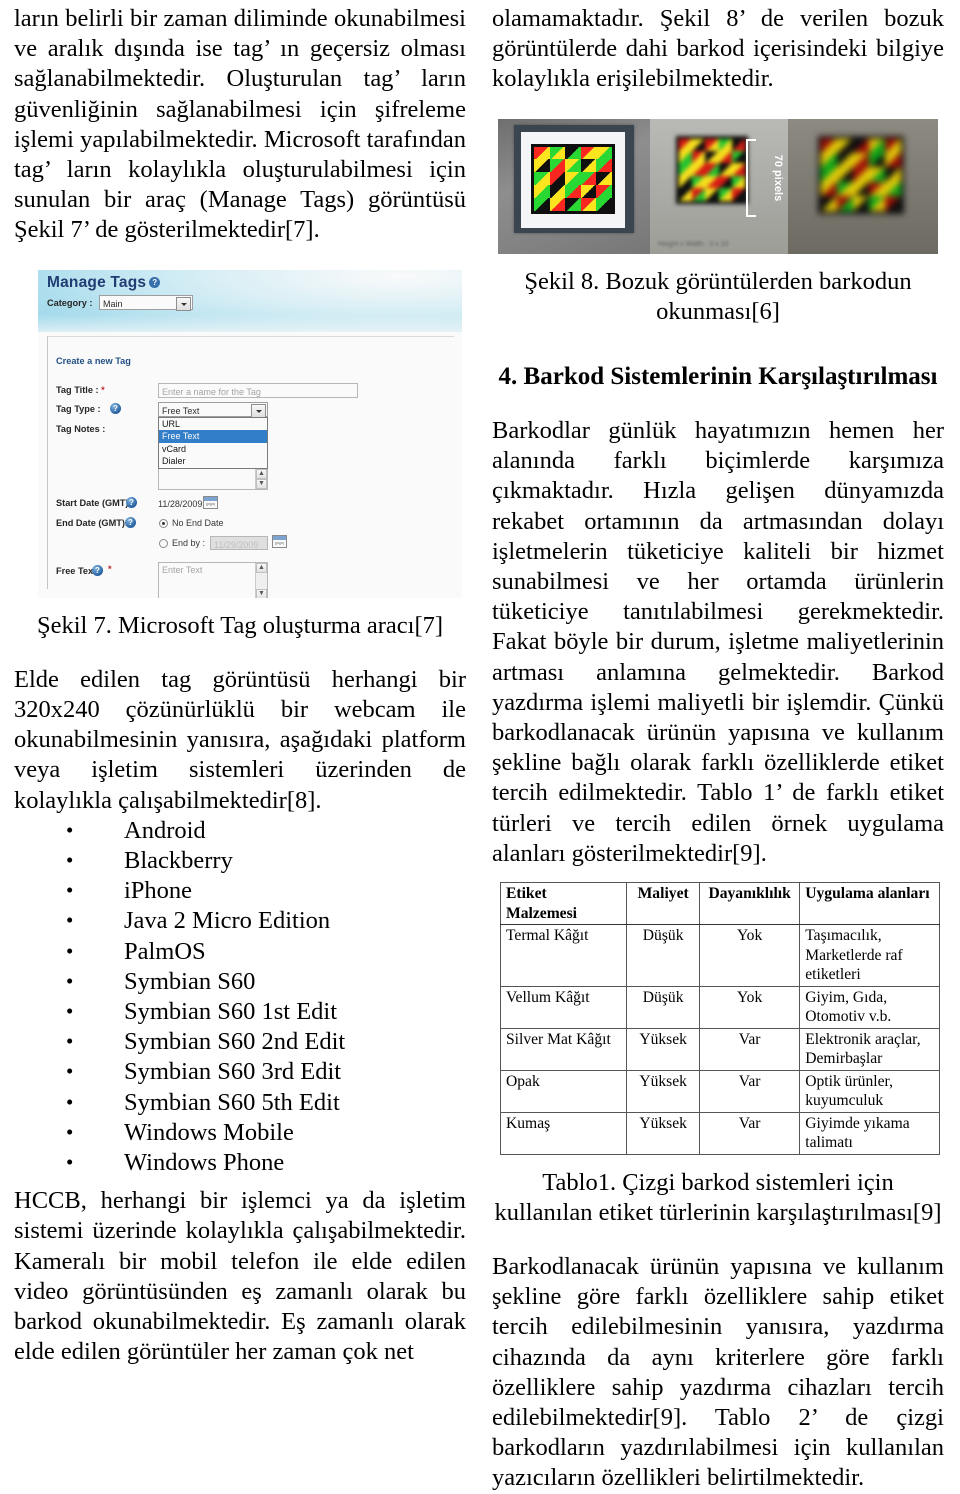 Image resolution: width=960 pixels, height=1494 pixels. What do you see at coordinates (97, 282) in the screenshot?
I see `page-title-text: Manage Tags` at bounding box center [97, 282].